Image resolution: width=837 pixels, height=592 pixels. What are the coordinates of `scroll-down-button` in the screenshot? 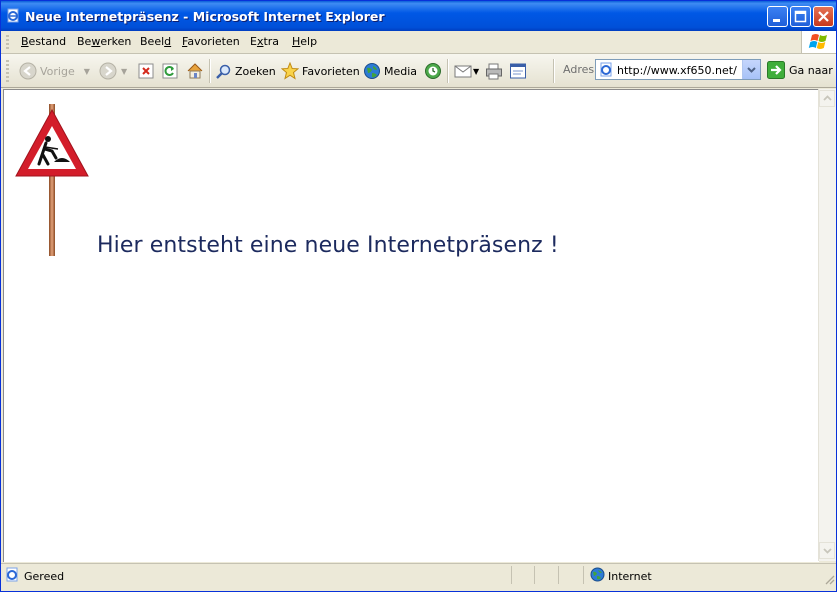 It's located at (827, 550).